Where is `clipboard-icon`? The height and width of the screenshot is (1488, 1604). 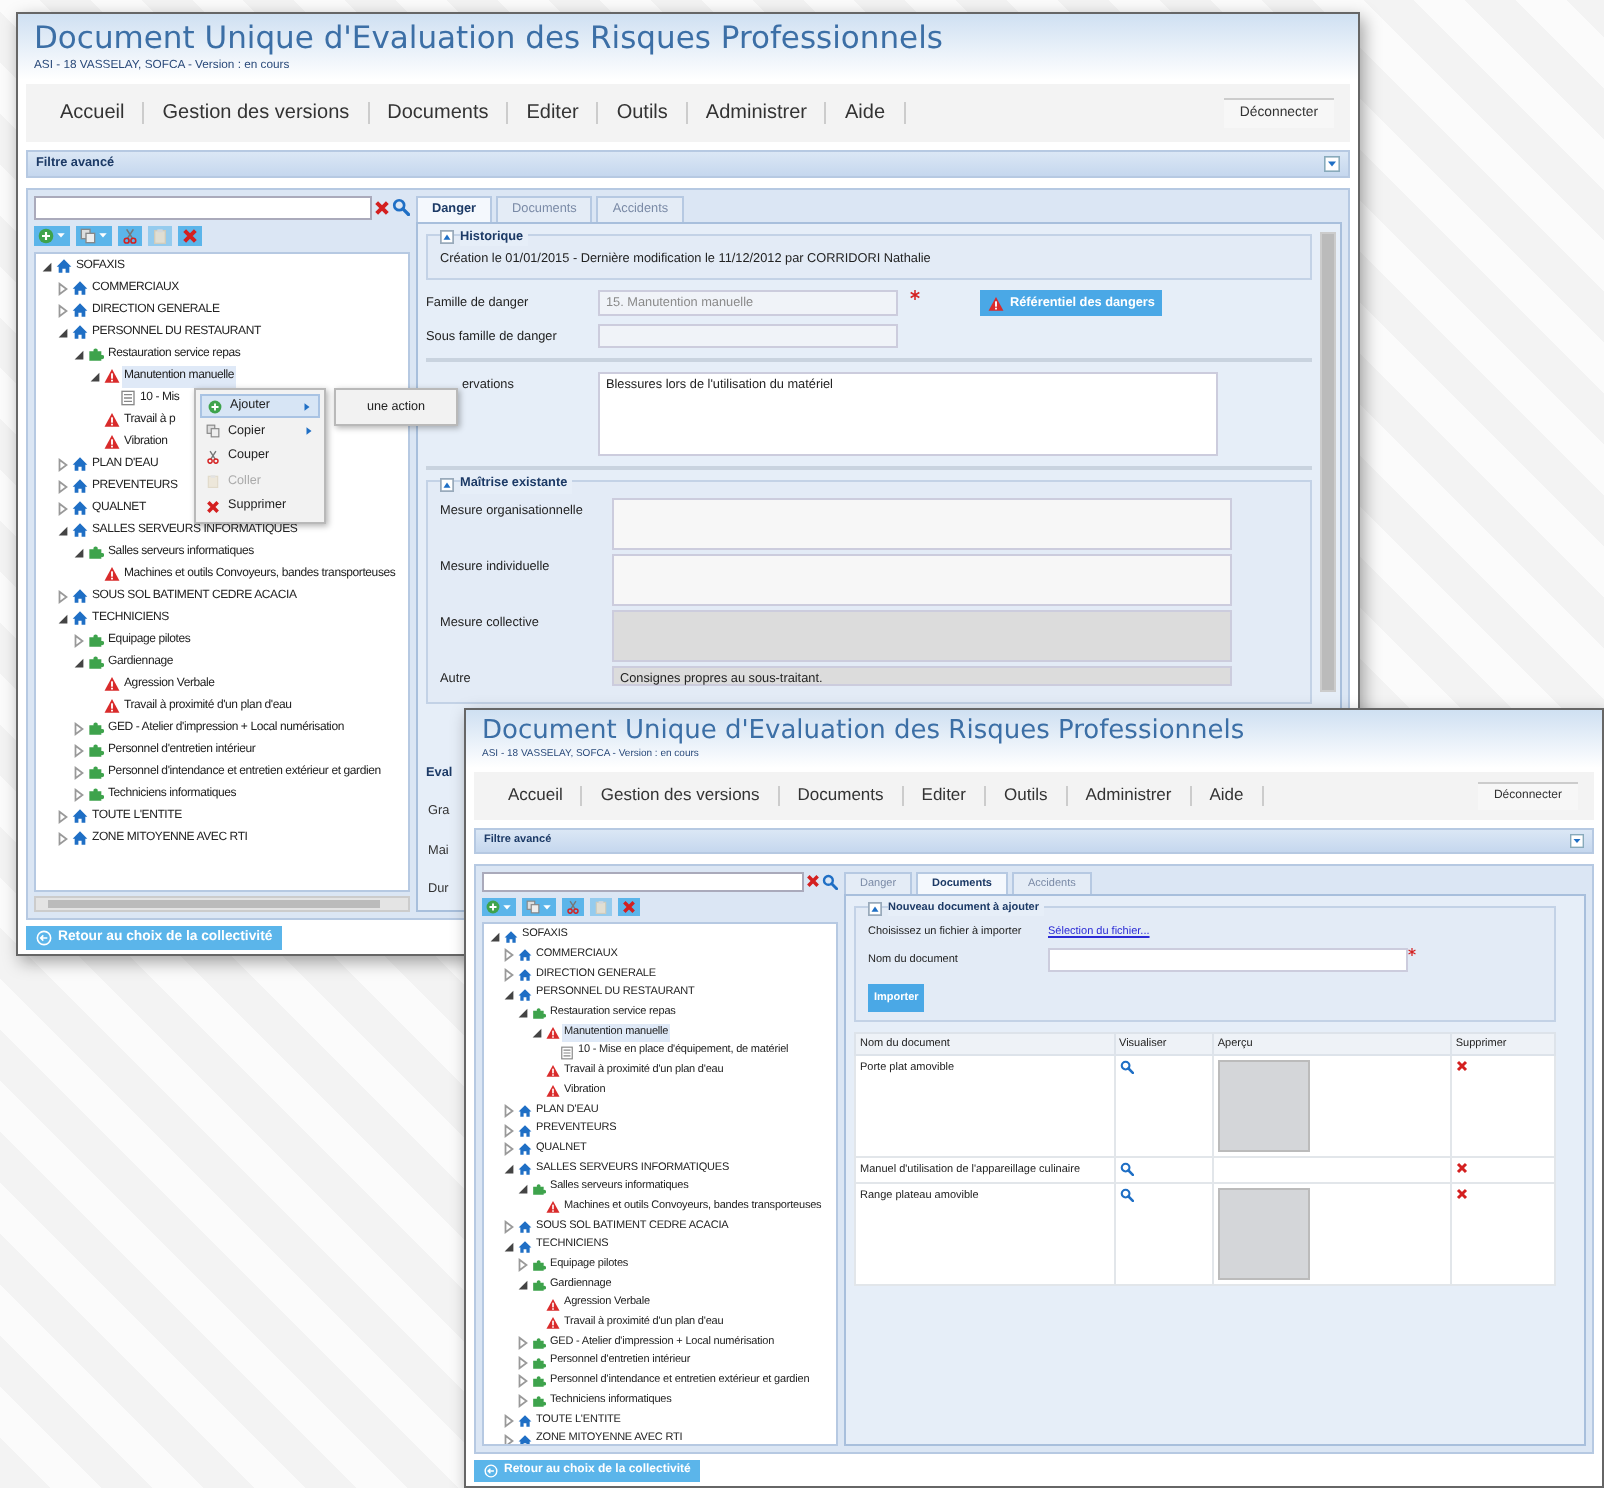 clipboard-icon is located at coordinates (160, 235).